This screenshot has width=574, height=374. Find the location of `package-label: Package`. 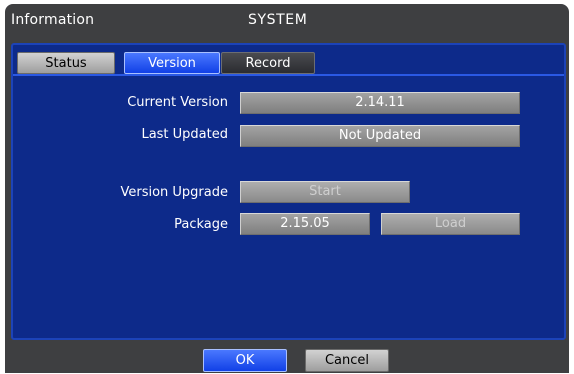

package-label: Package is located at coordinates (201, 224).